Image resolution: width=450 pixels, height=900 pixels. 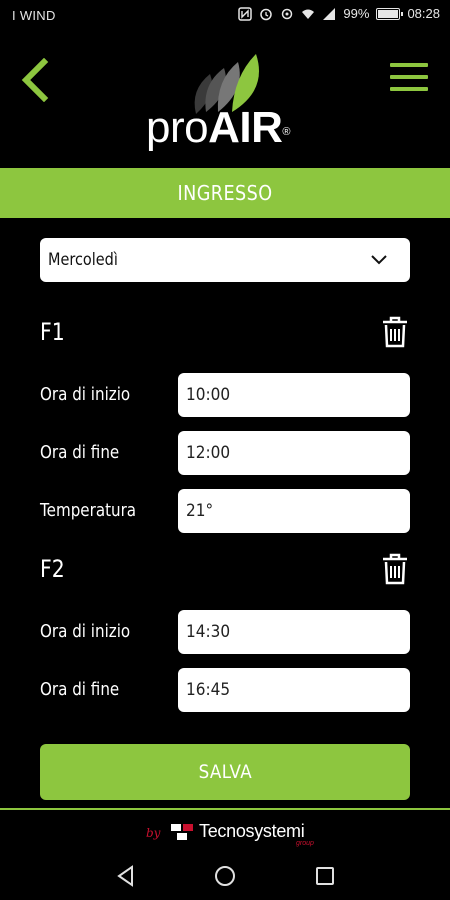 I want to click on field-value: 21°, so click(x=200, y=511).